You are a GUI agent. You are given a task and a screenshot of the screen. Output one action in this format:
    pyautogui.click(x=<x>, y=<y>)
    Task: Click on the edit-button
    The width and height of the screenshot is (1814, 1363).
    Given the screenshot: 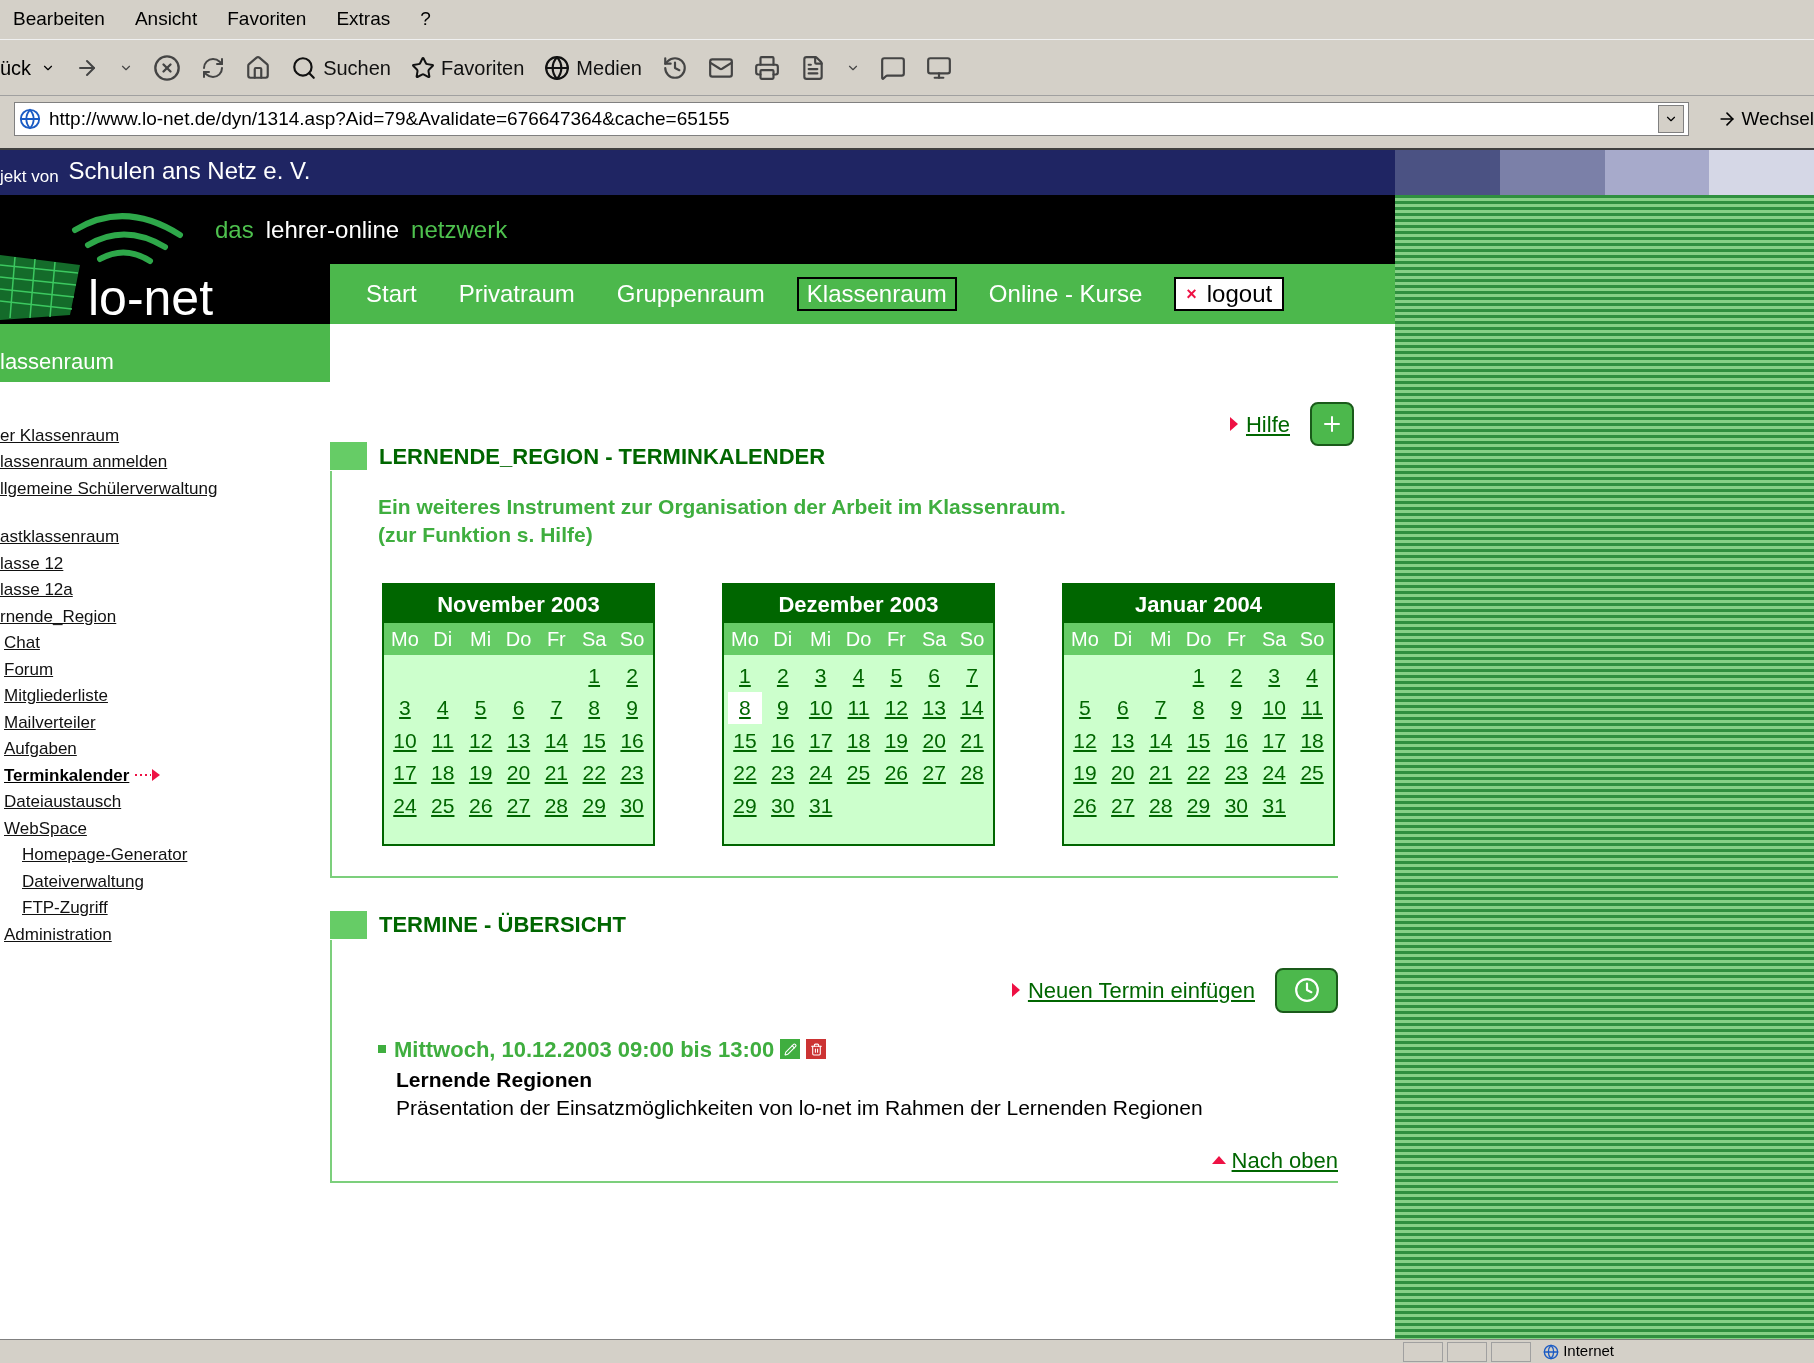 What is the action you would take?
    pyautogui.click(x=790, y=1049)
    